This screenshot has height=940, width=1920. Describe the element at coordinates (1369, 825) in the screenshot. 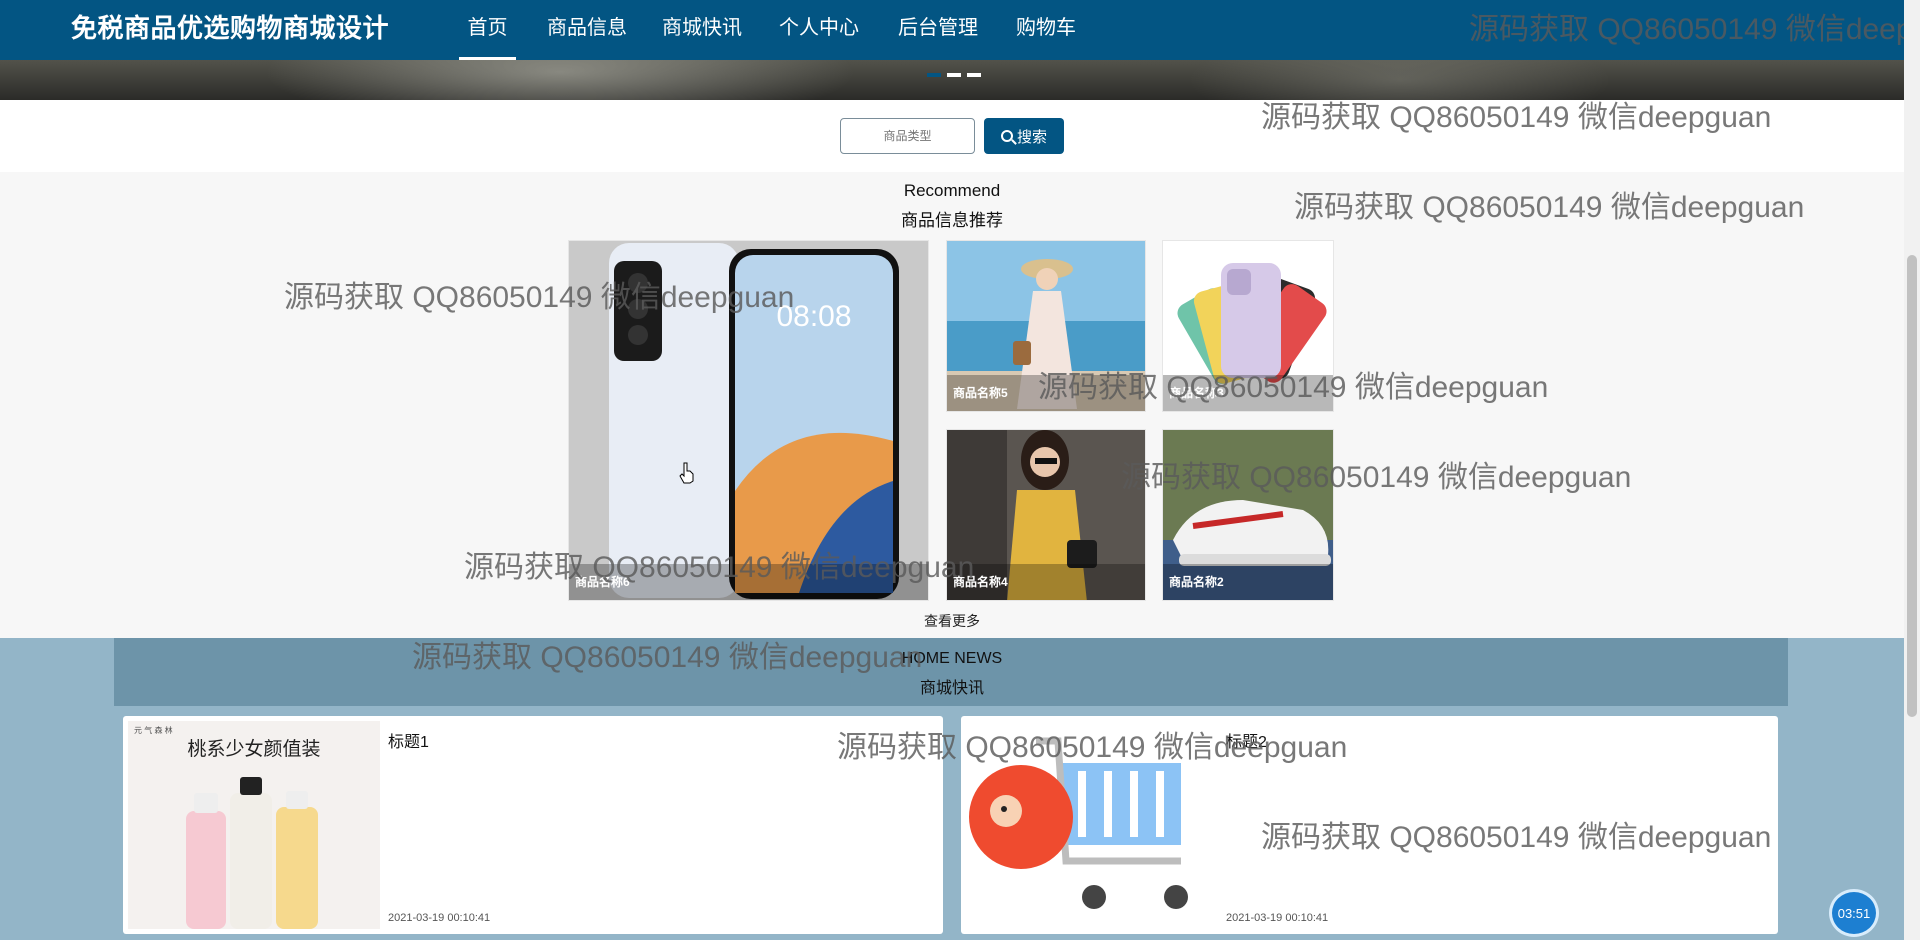

I see `news-card: 标题2 2021-03-19 00:10:41` at that location.